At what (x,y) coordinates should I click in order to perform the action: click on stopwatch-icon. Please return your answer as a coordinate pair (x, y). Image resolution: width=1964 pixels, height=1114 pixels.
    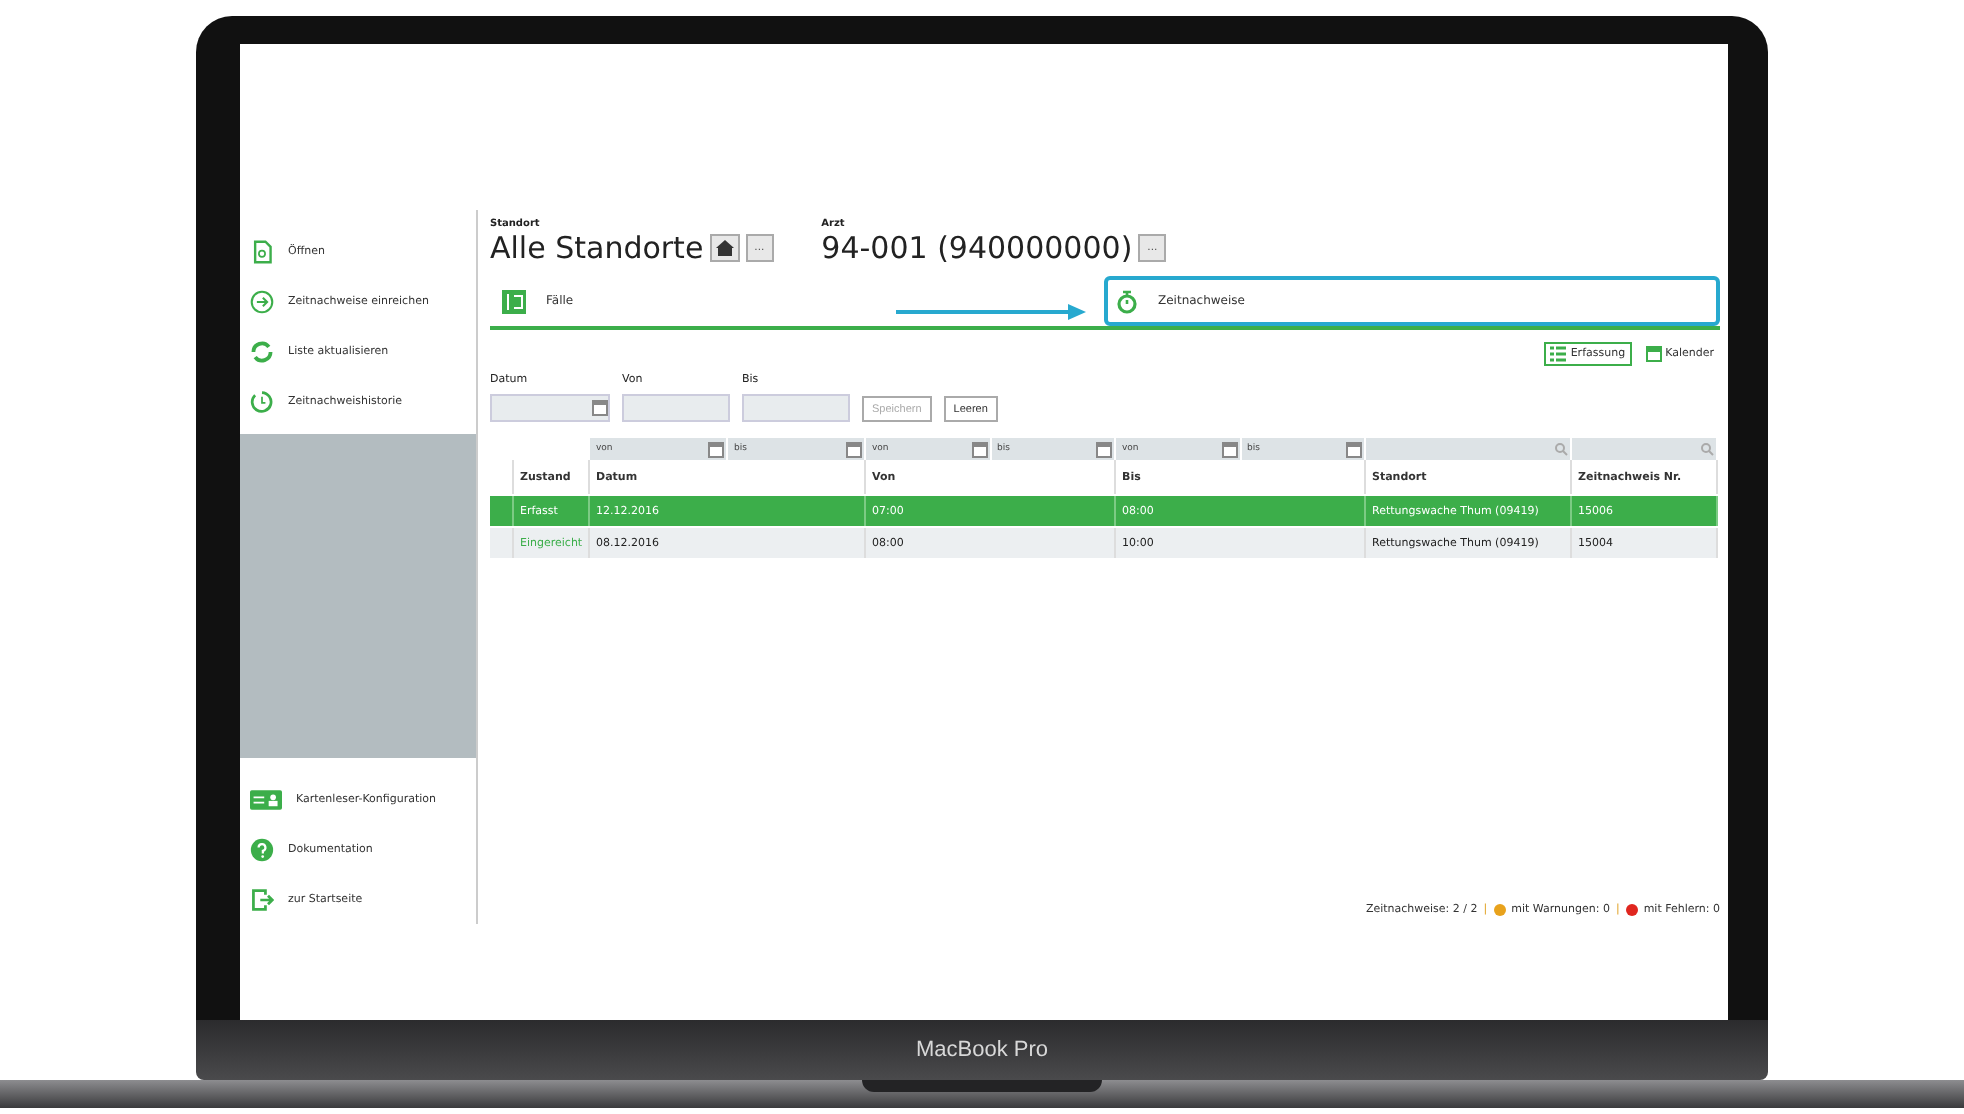
    Looking at the image, I should click on (1127, 301).